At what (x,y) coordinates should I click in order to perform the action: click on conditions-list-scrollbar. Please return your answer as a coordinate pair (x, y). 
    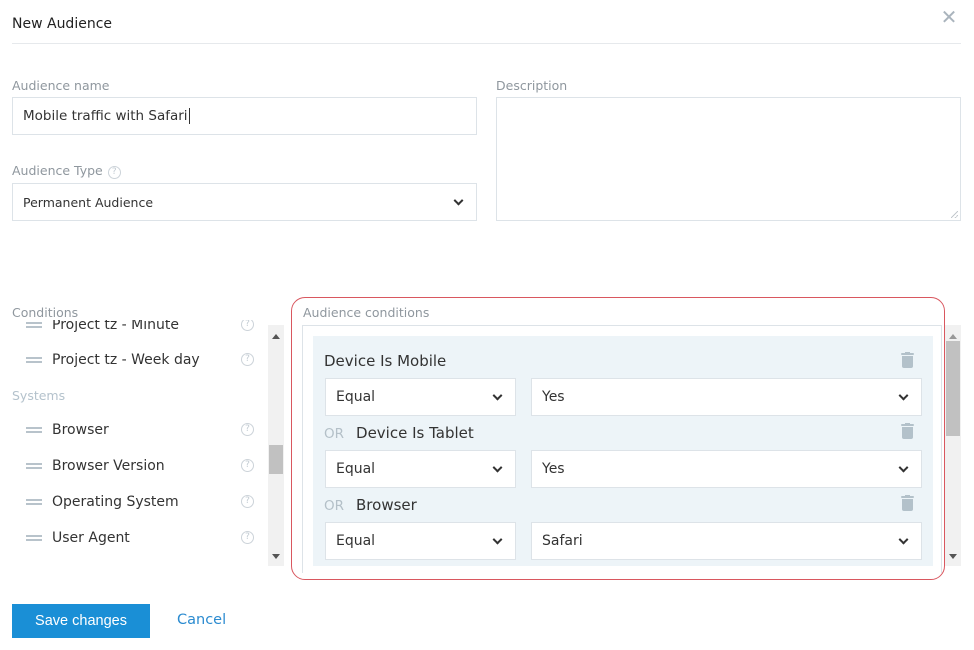
    Looking at the image, I should click on (276, 445).